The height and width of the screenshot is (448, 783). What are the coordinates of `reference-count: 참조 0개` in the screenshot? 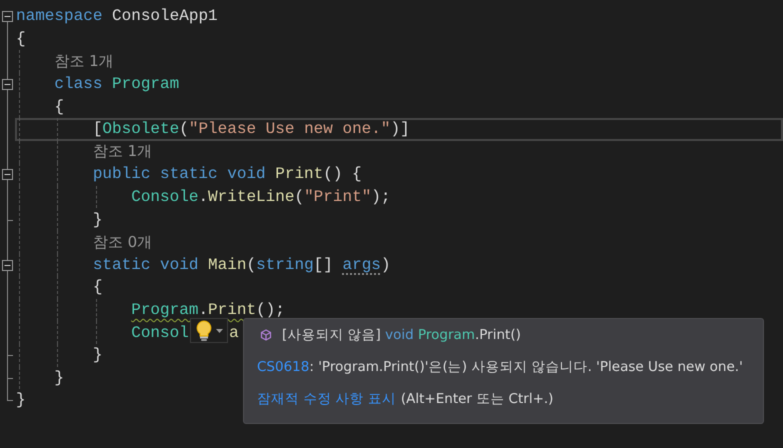 It's located at (122, 242).